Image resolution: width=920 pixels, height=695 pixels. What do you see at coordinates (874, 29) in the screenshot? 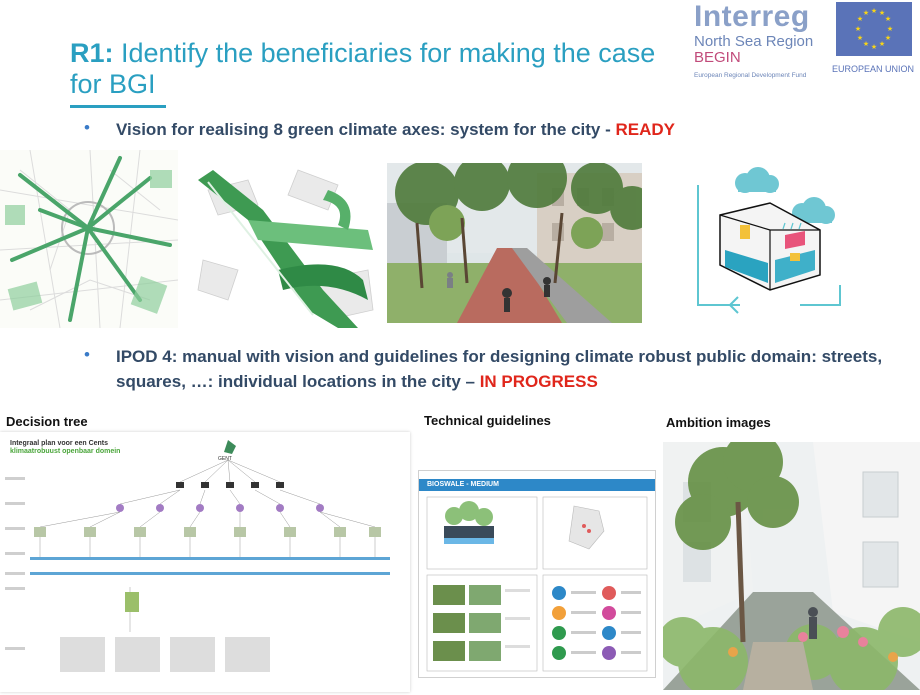
I see `eu-flag-icon: ★ ★ ★ ★ ★ ★ ★ ★ ★ ★ ★ ★` at bounding box center [874, 29].